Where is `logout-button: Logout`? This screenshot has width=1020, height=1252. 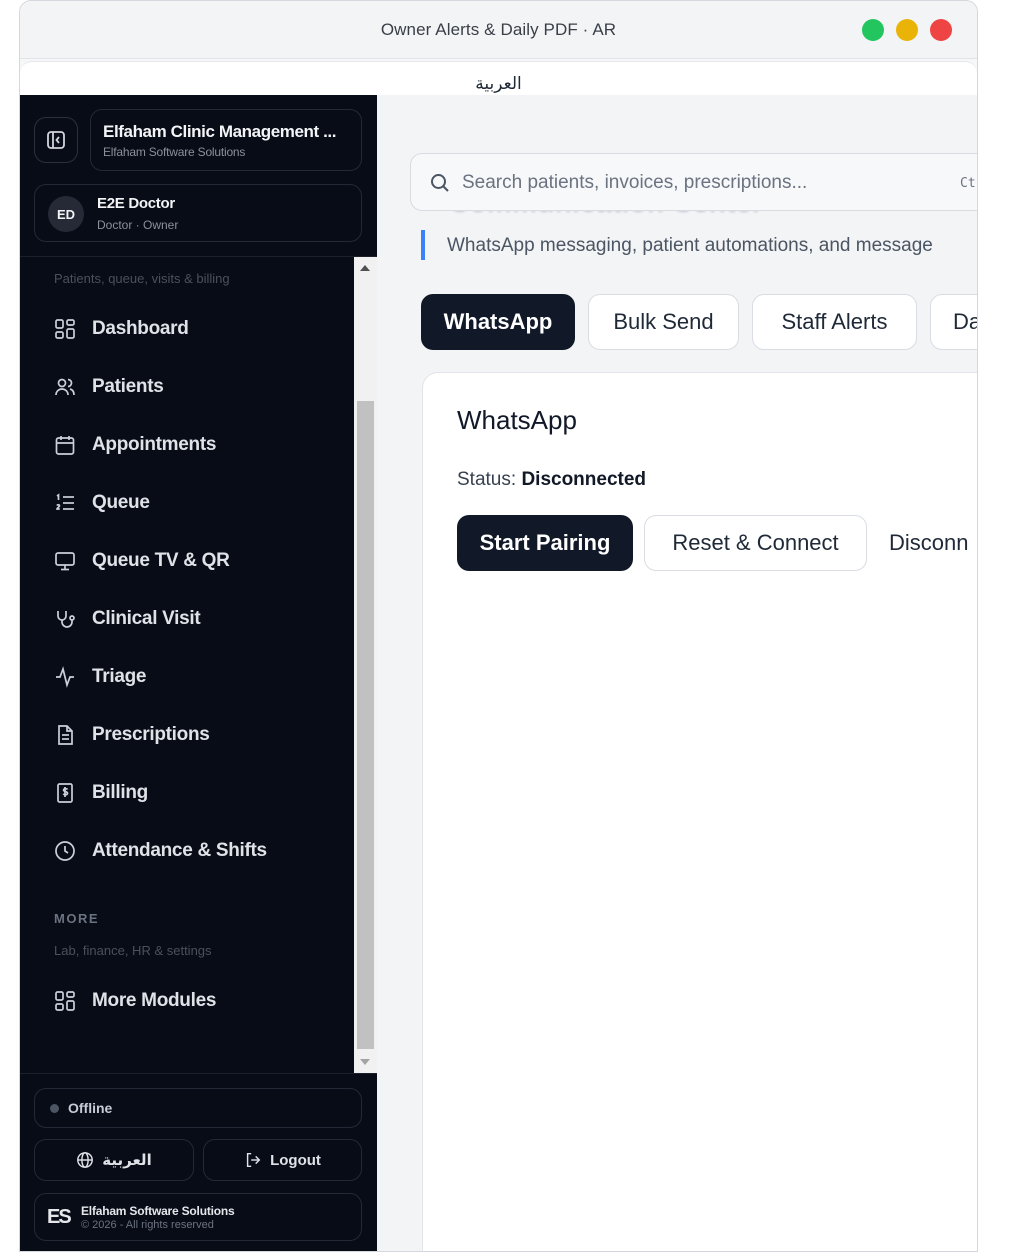 logout-button: Logout is located at coordinates (282, 1160).